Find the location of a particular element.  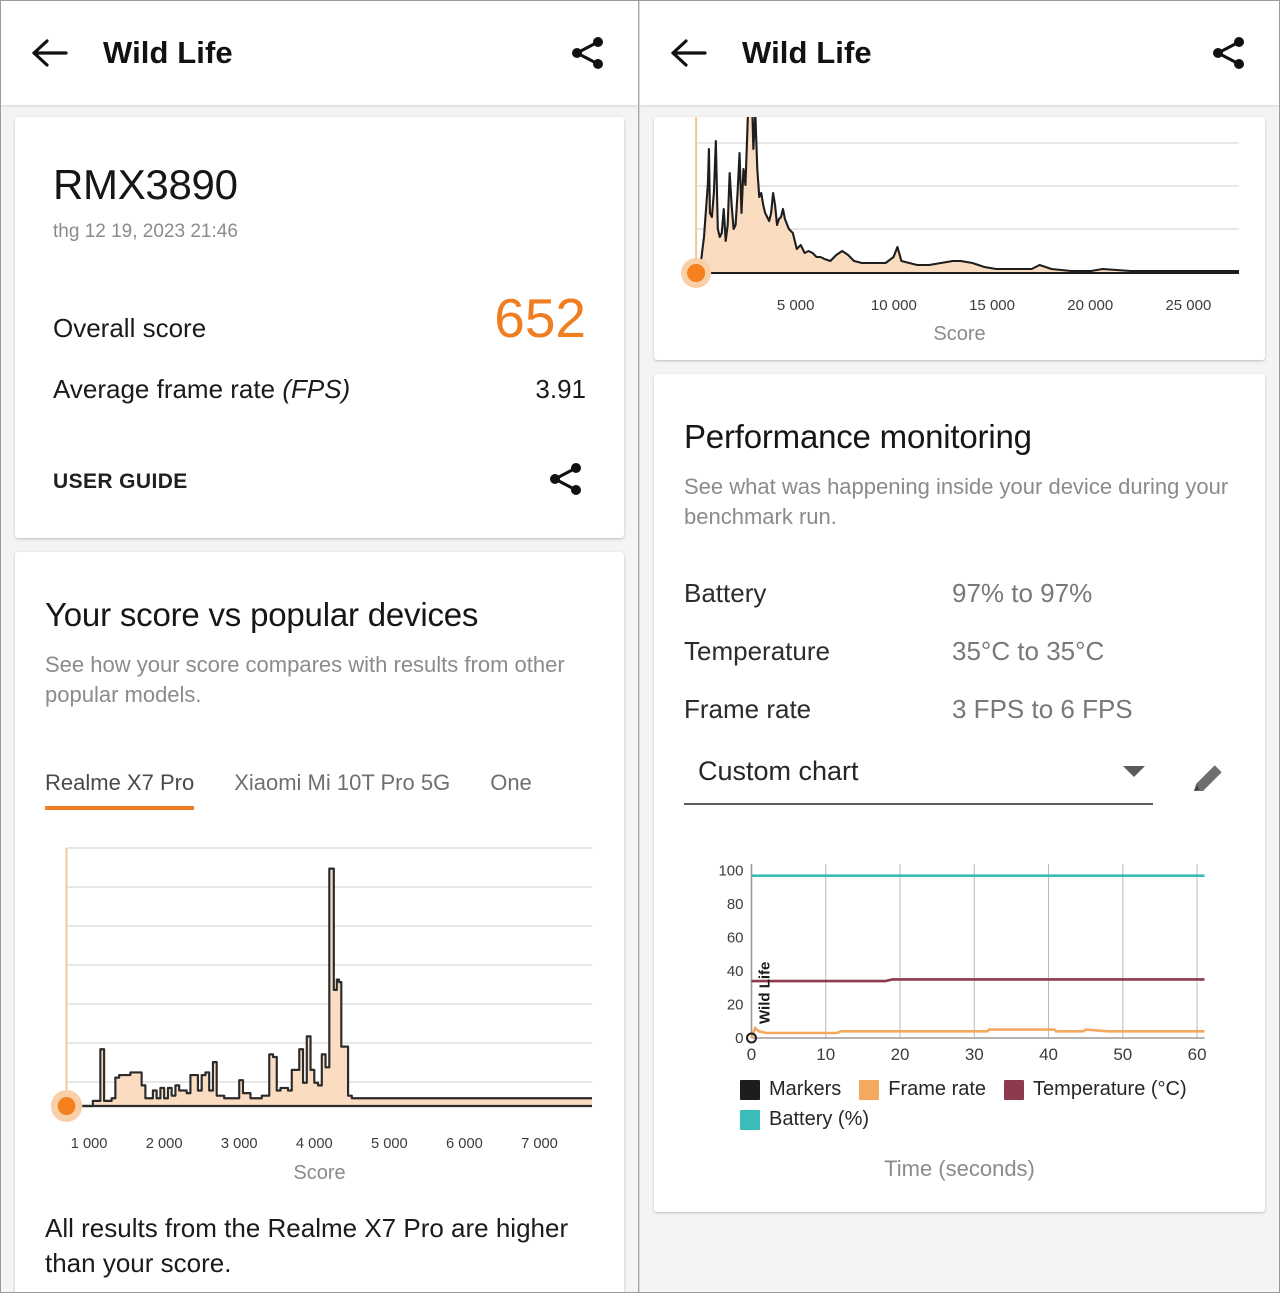

tab-realme-x7-pro: Realme X7 Pro is located at coordinates (120, 790).